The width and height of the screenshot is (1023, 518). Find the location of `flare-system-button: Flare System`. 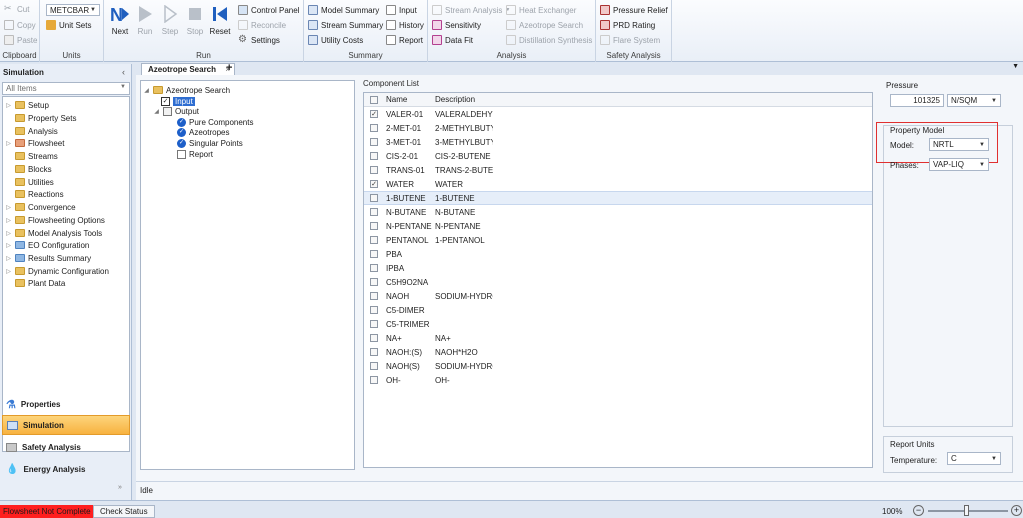

flare-system-button: Flare System is located at coordinates (630, 40).